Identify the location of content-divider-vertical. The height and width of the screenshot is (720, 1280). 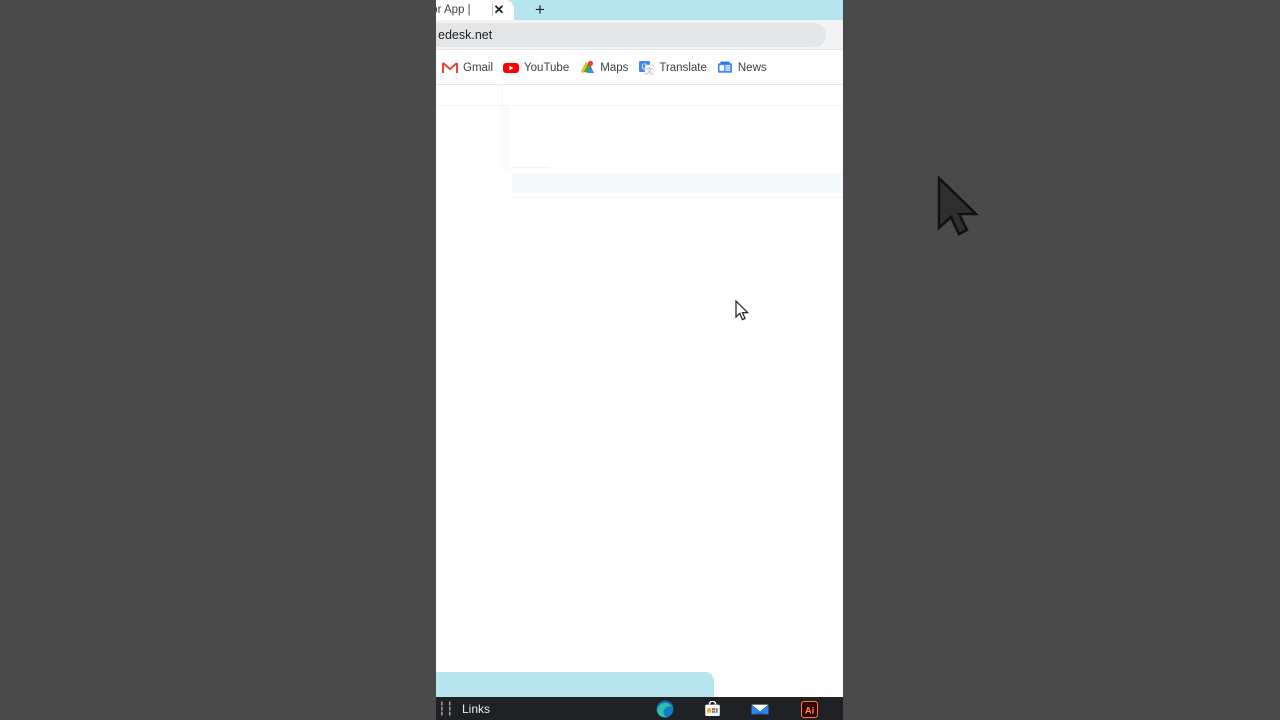
(502, 96).